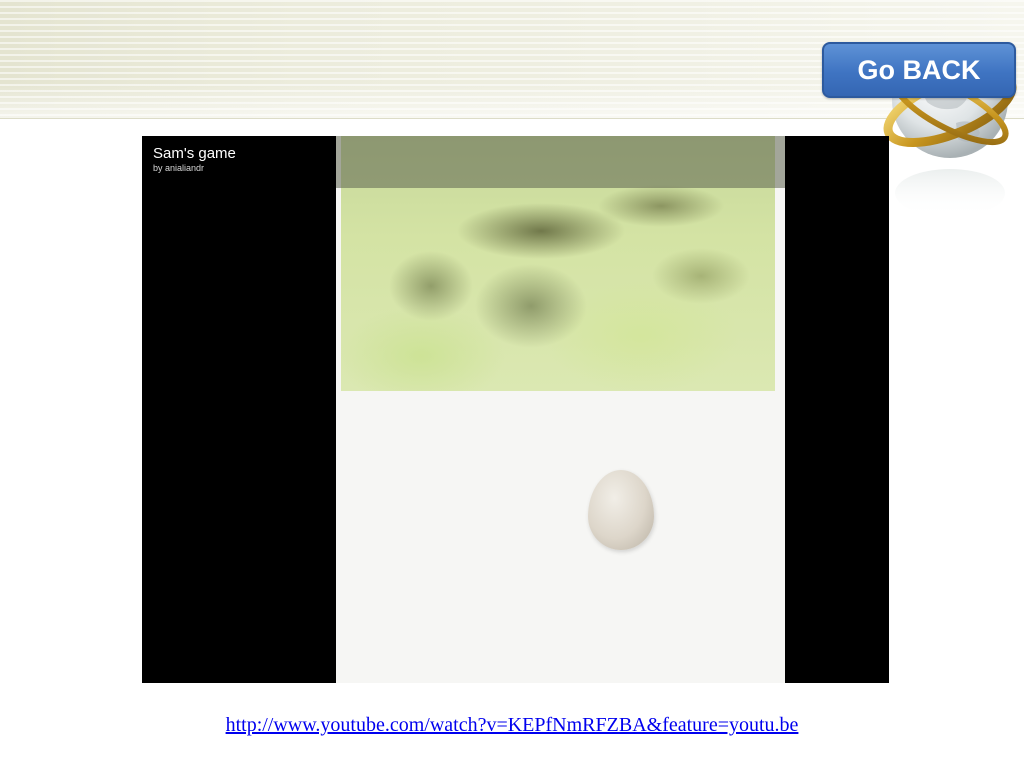  Describe the element at coordinates (194, 154) in the screenshot. I see `video-title: Sam's game` at that location.